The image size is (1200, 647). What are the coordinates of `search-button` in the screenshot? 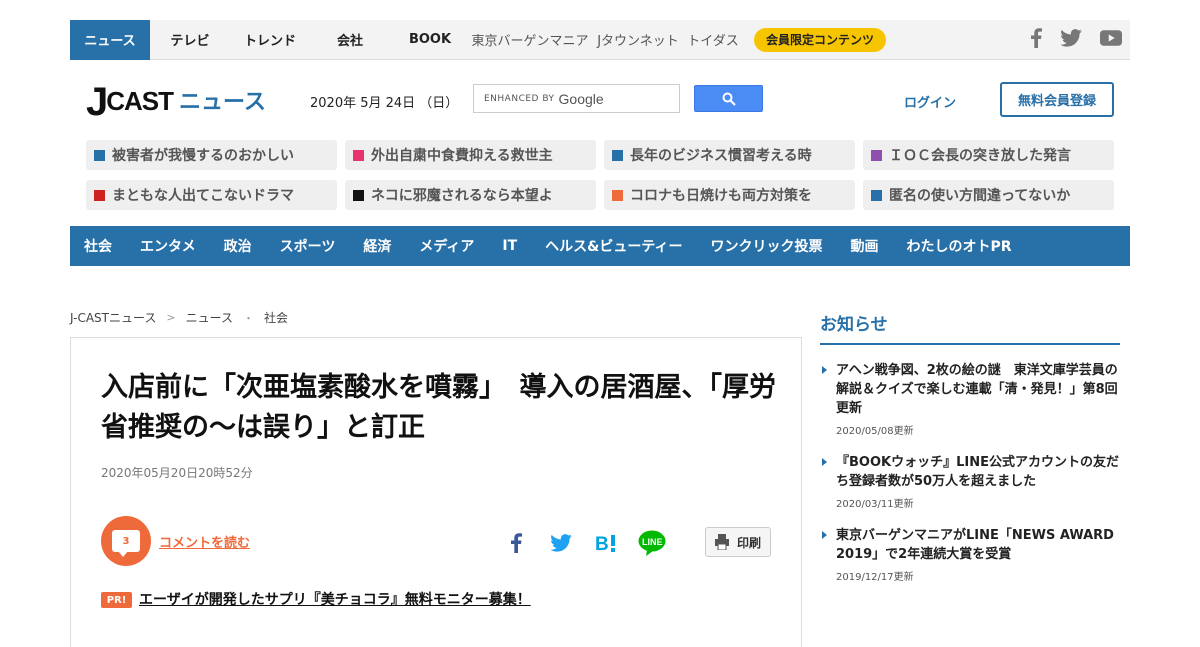 It's located at (728, 98).